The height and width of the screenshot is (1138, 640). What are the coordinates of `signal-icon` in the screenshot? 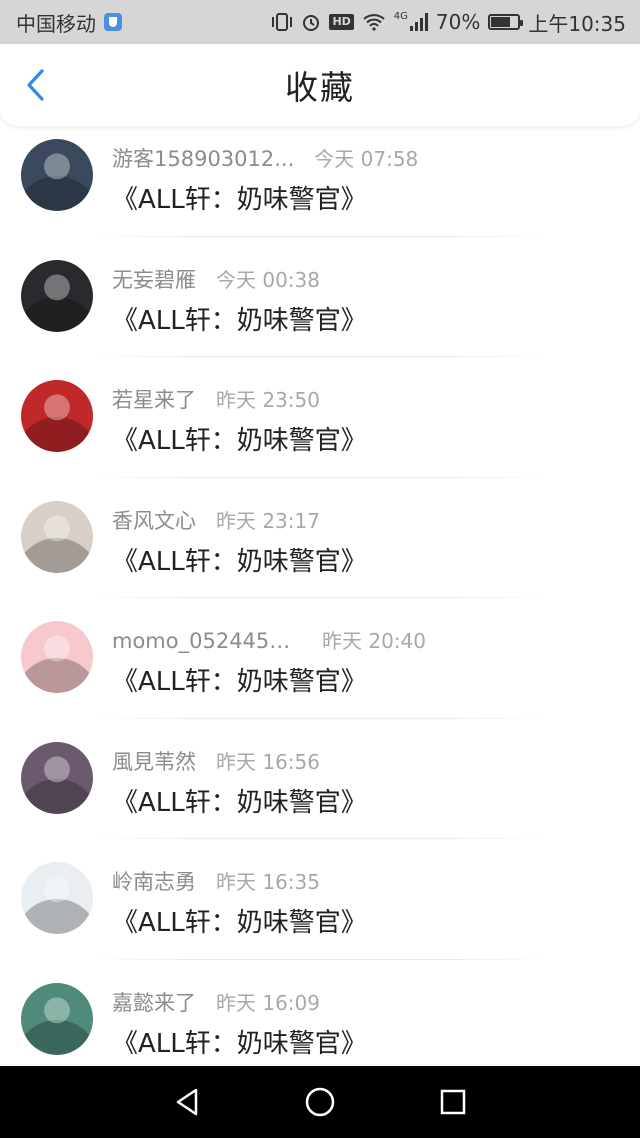 It's located at (418, 22).